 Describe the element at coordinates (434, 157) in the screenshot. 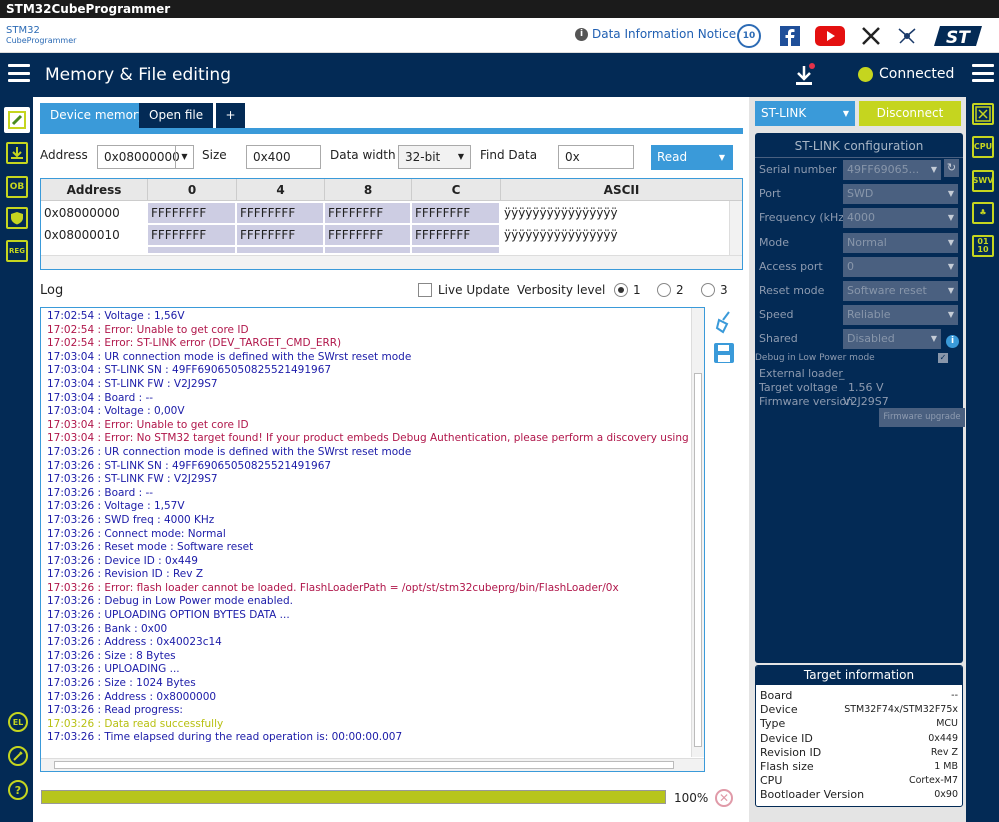

I see `data-width-select: 32-bit ▼` at that location.